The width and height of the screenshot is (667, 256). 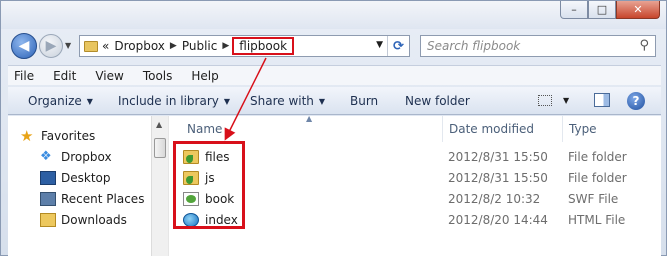 What do you see at coordinates (105, 46) in the screenshot?
I see `crumb-overflow: «` at bounding box center [105, 46].